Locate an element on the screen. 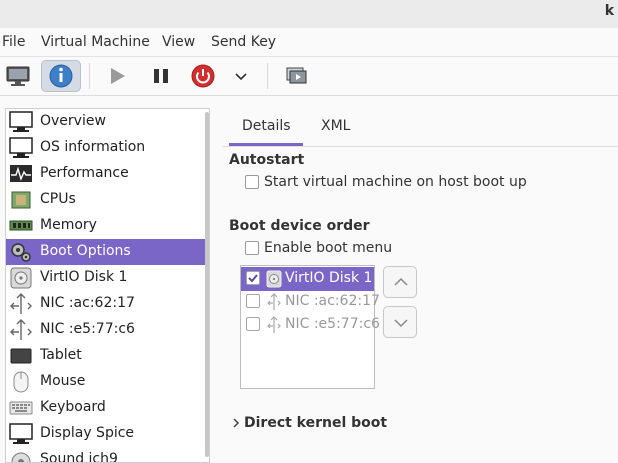  sidebar-item-label: Overview is located at coordinates (73, 121).